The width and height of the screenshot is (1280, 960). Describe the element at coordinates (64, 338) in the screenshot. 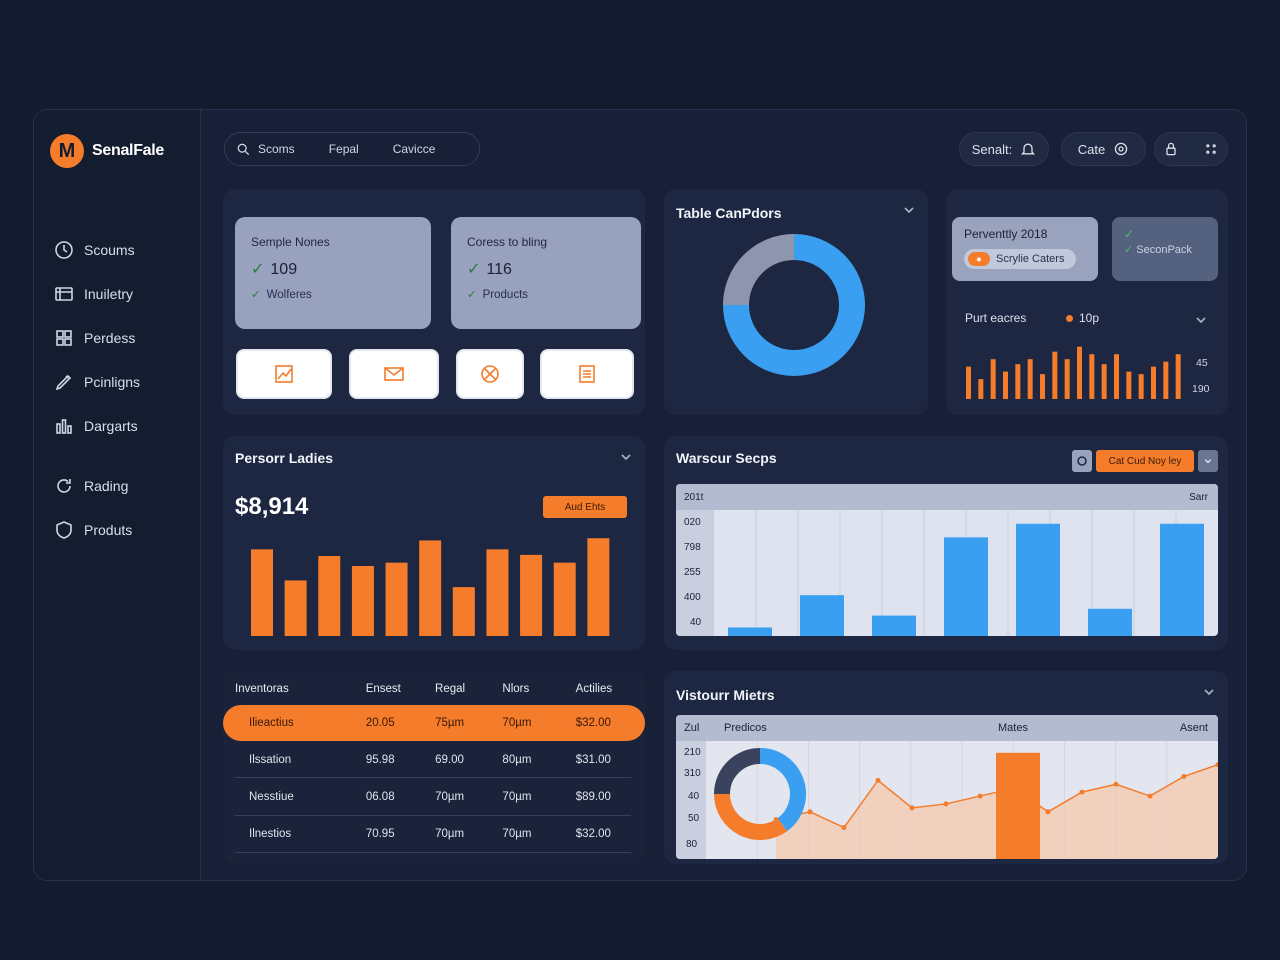

I see `grid-icon` at that location.